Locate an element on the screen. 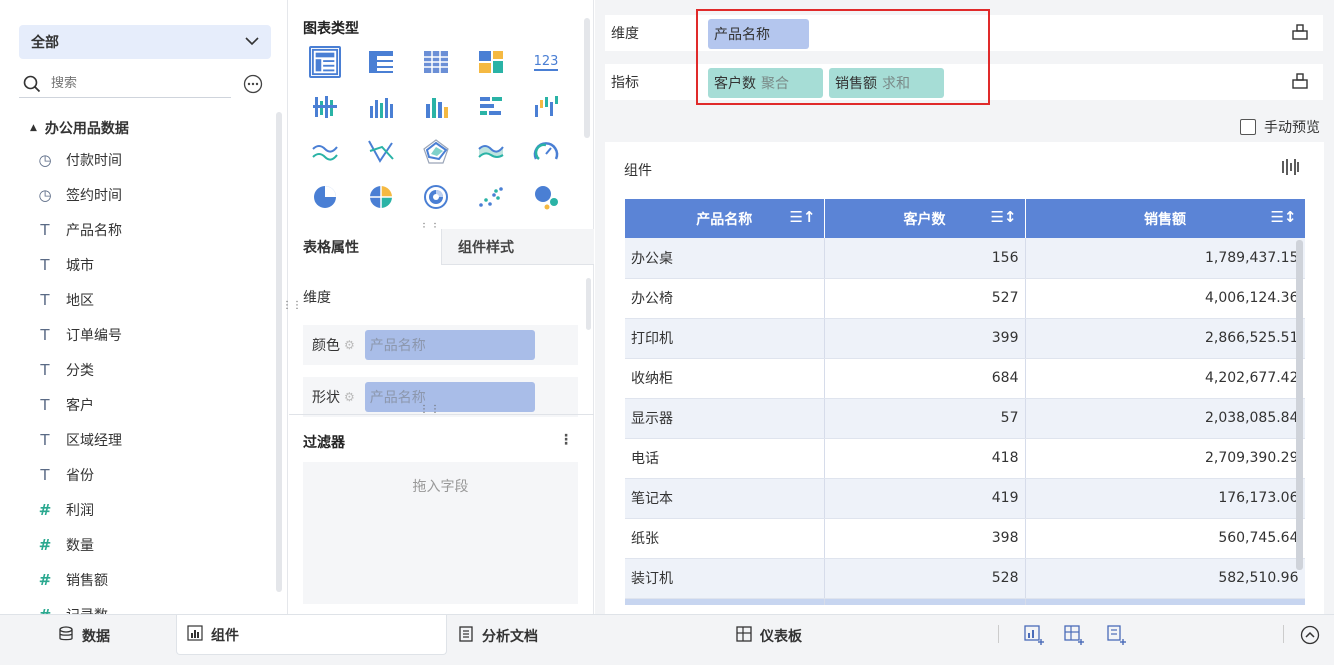 The height and width of the screenshot is (665, 1334). cell-customers: 398 is located at coordinates (925, 538).